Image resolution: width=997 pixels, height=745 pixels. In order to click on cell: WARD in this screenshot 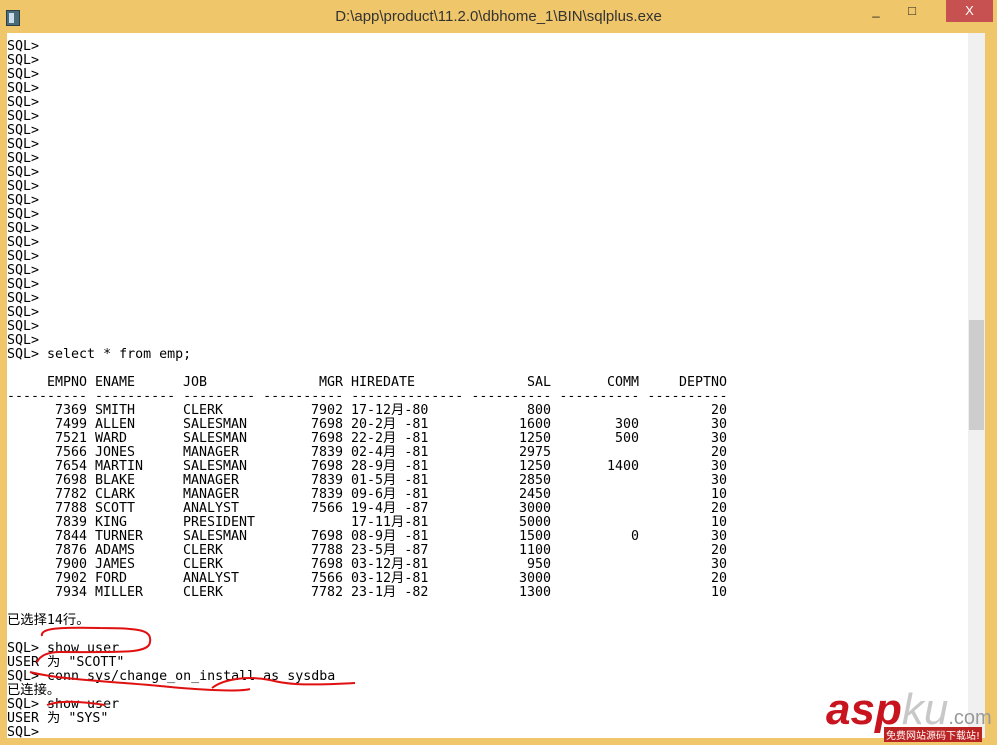, I will do `click(111, 438)`.